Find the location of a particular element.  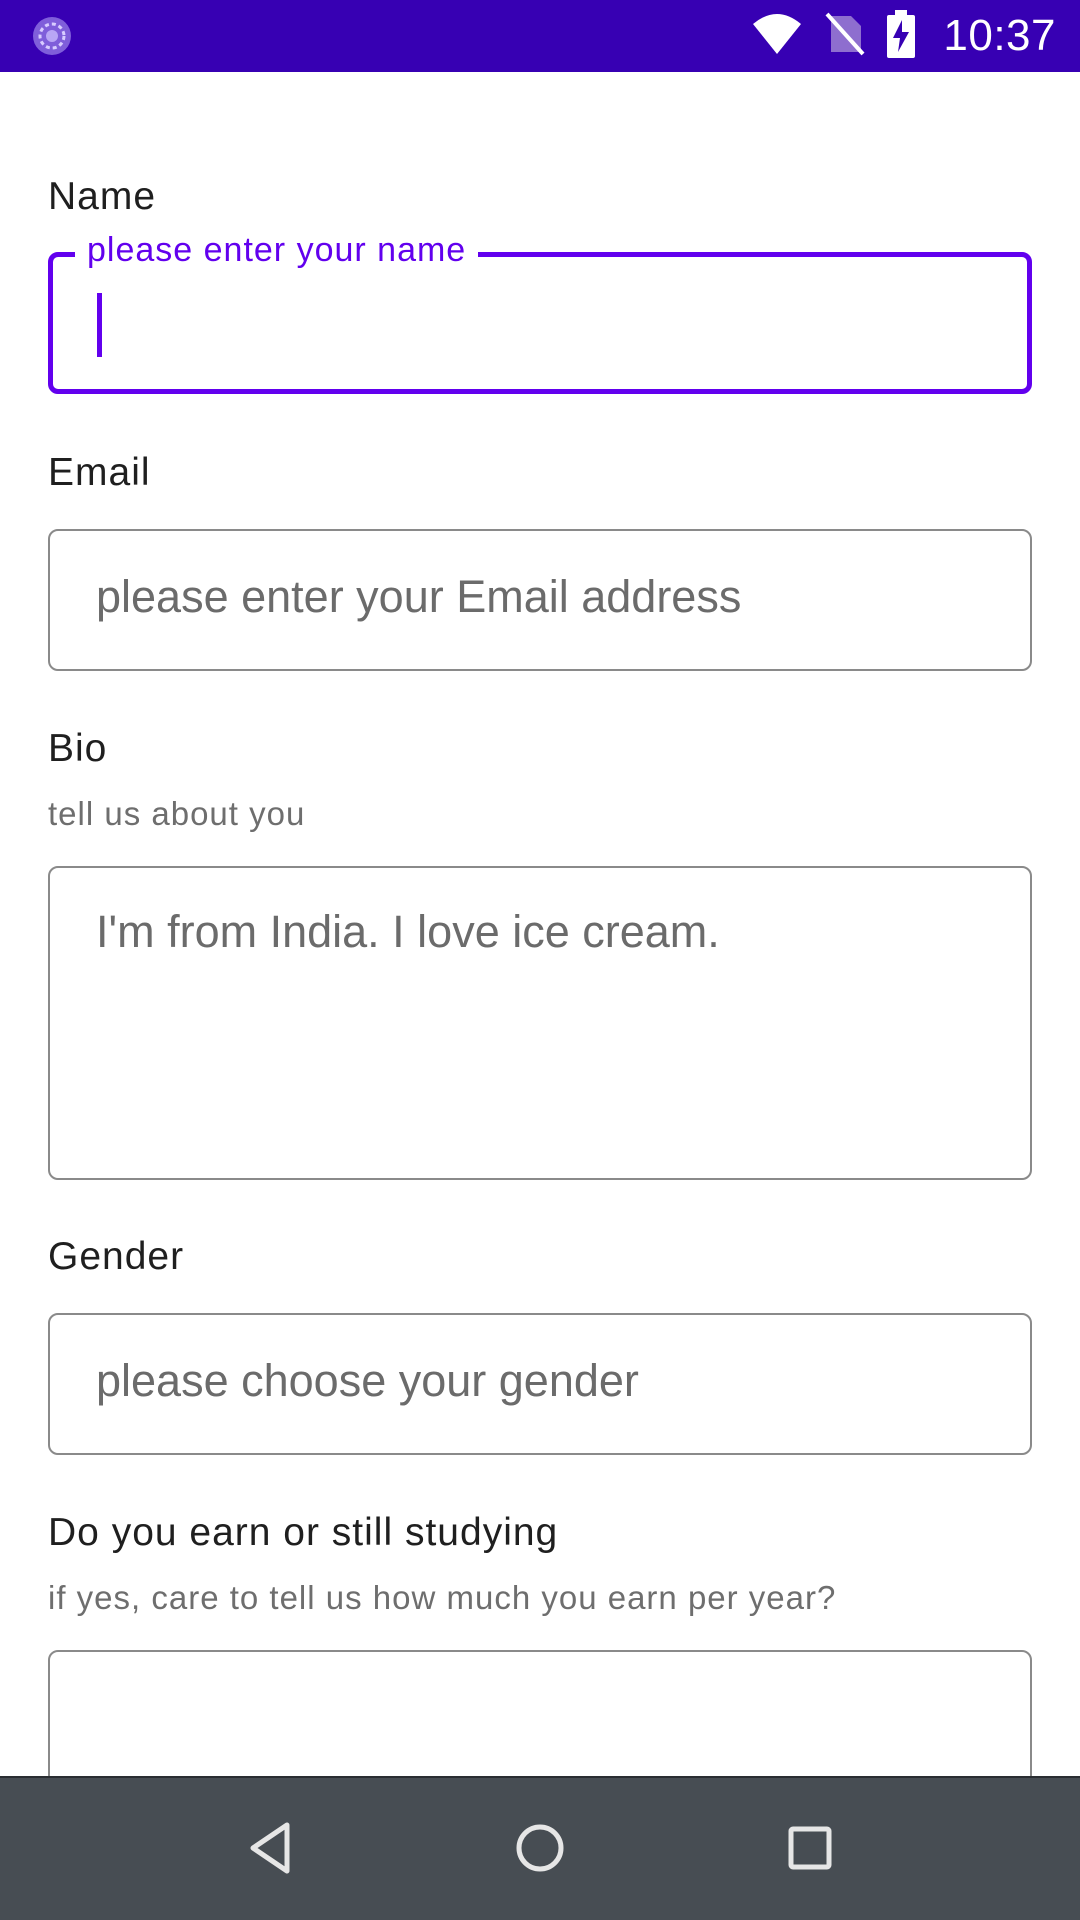

back-icon is located at coordinates (270, 1848).